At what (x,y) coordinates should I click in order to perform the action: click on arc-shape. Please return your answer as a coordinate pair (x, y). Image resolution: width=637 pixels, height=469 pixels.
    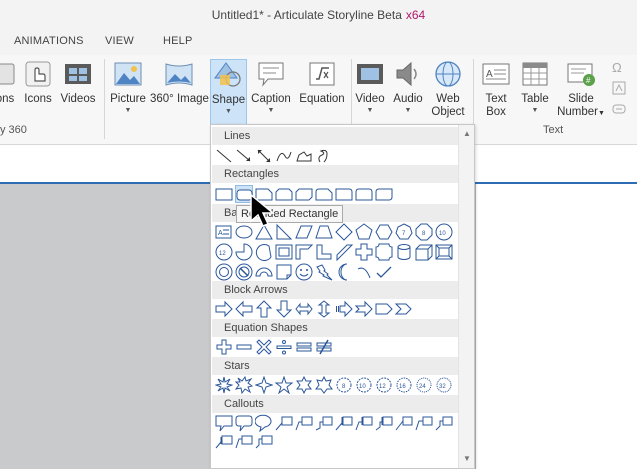
    Looking at the image, I should click on (364, 272).